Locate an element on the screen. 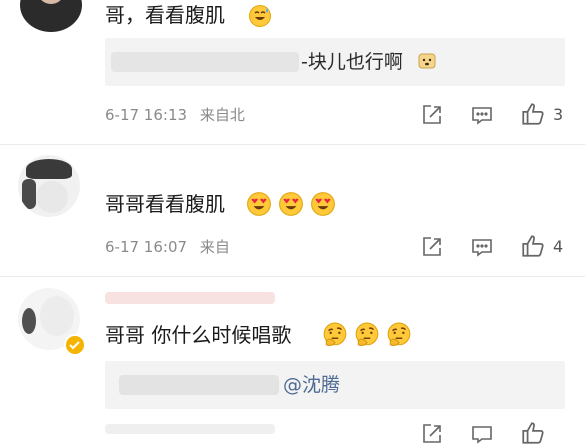  comment-meta: 6-17 16:13 来自北 is located at coordinates (175, 115).